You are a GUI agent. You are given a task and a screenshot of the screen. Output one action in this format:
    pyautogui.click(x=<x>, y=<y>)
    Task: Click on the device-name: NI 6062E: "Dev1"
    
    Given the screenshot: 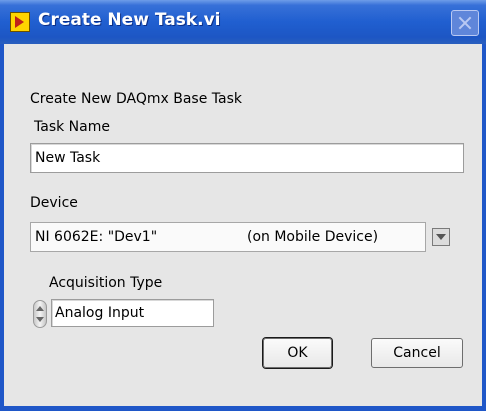 What is the action you would take?
    pyautogui.click(x=96, y=237)
    